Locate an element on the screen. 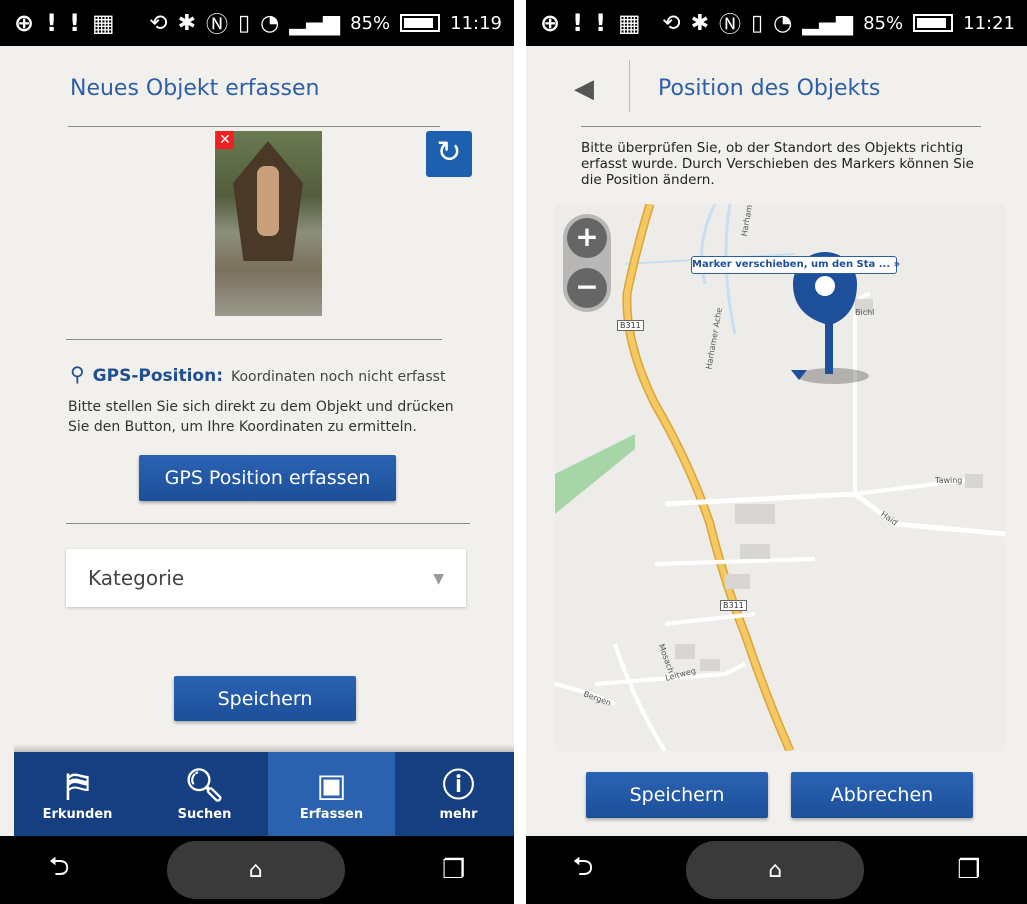  crucifix-figure is located at coordinates (268, 201).